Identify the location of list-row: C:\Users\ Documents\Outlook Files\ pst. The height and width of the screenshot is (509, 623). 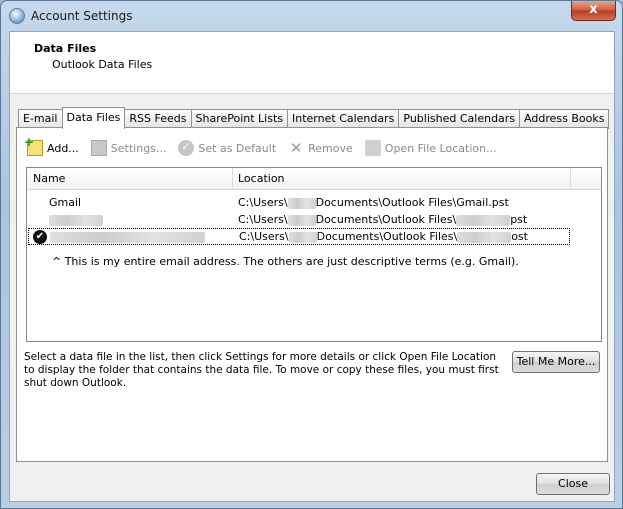
(314, 220).